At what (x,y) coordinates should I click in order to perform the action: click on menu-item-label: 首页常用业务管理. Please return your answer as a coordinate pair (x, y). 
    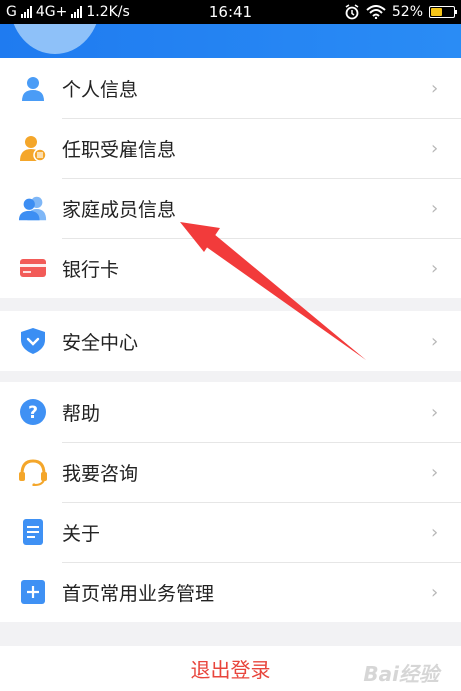
    Looking at the image, I should click on (138, 593).